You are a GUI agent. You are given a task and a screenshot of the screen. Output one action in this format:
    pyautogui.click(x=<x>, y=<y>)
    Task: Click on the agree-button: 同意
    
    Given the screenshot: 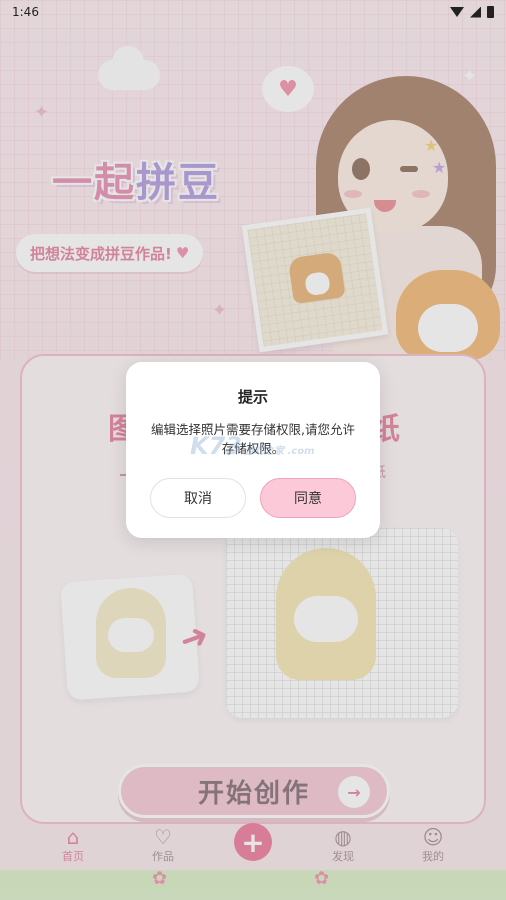 What is the action you would take?
    pyautogui.click(x=308, y=498)
    